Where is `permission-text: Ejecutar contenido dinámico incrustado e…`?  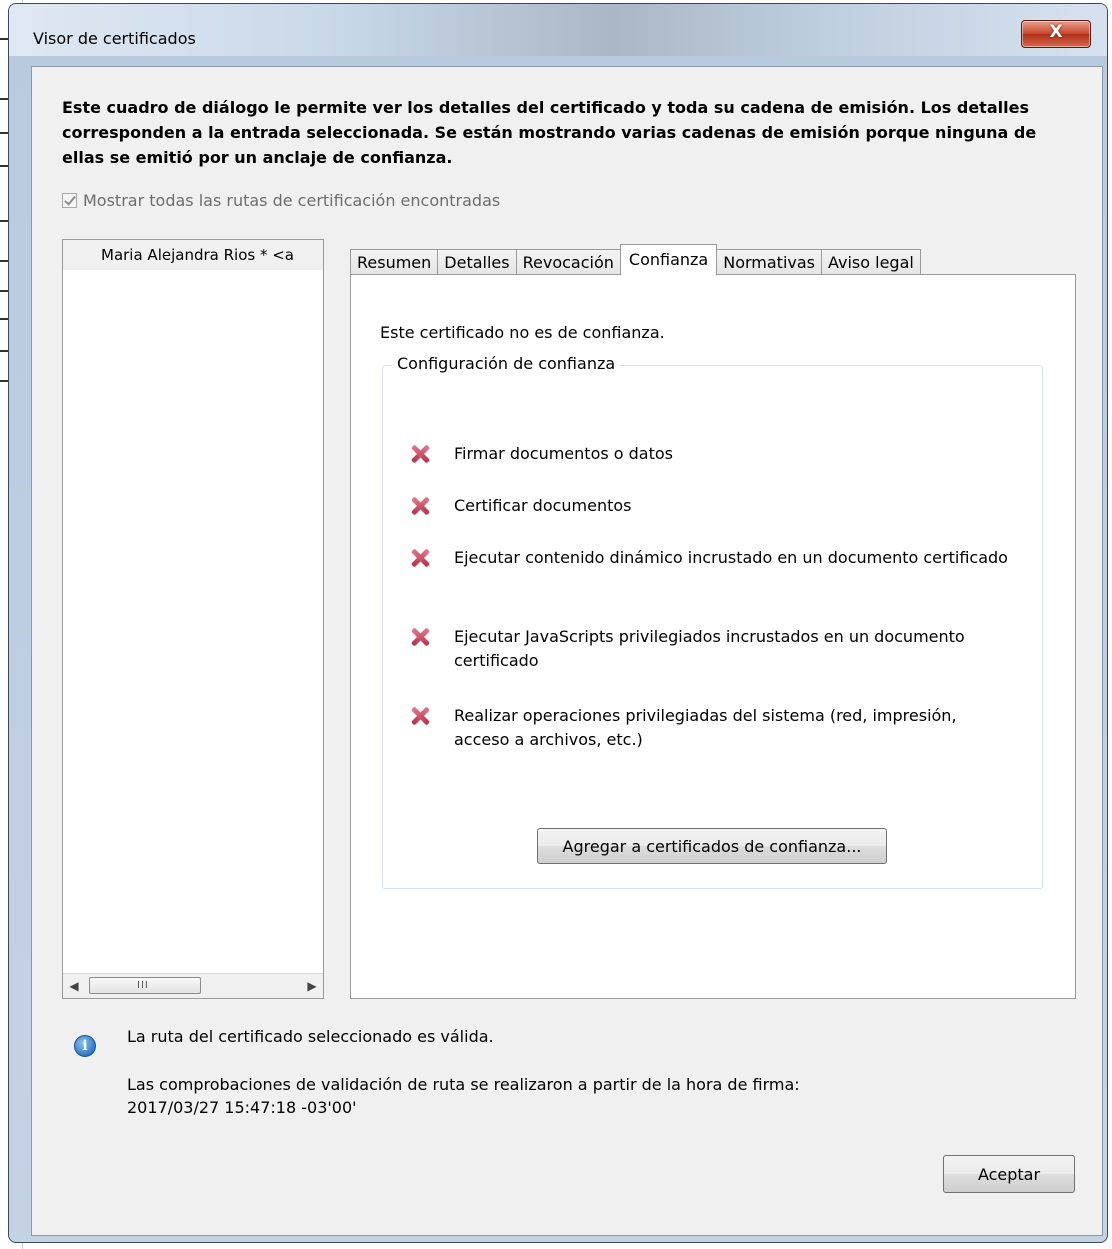
permission-text: Ejecutar contenido dinámico incrustado e… is located at coordinates (731, 557).